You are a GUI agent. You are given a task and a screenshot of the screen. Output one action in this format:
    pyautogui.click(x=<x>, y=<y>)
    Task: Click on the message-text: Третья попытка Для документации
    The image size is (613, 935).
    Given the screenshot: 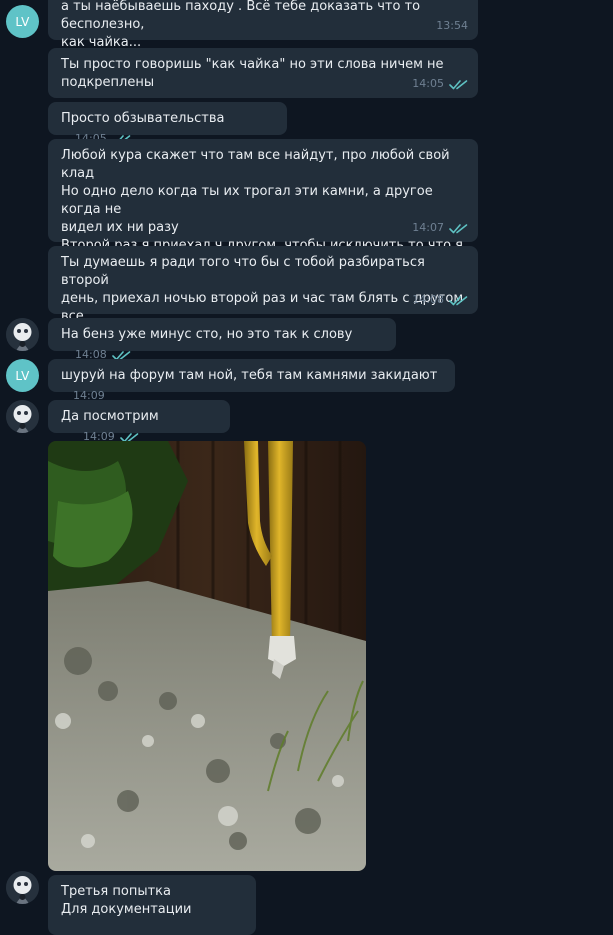 What is the action you would take?
    pyautogui.click(x=126, y=900)
    